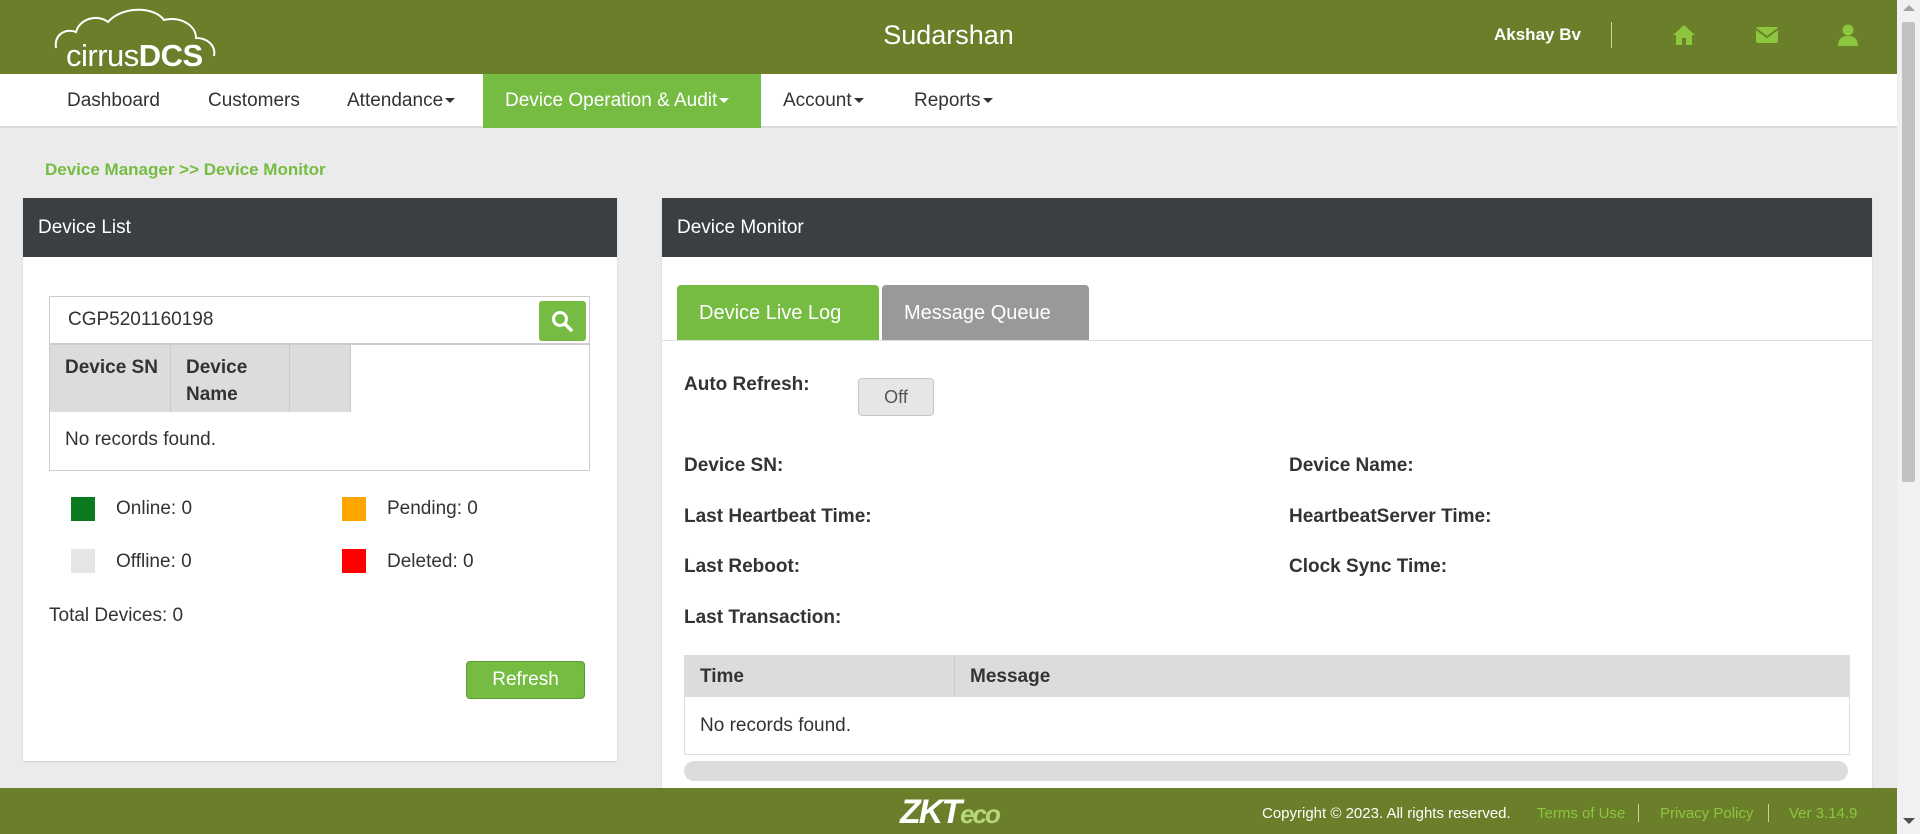 The width and height of the screenshot is (1920, 834). Describe the element at coordinates (83, 509) in the screenshot. I see `online-legend-swatch` at that location.